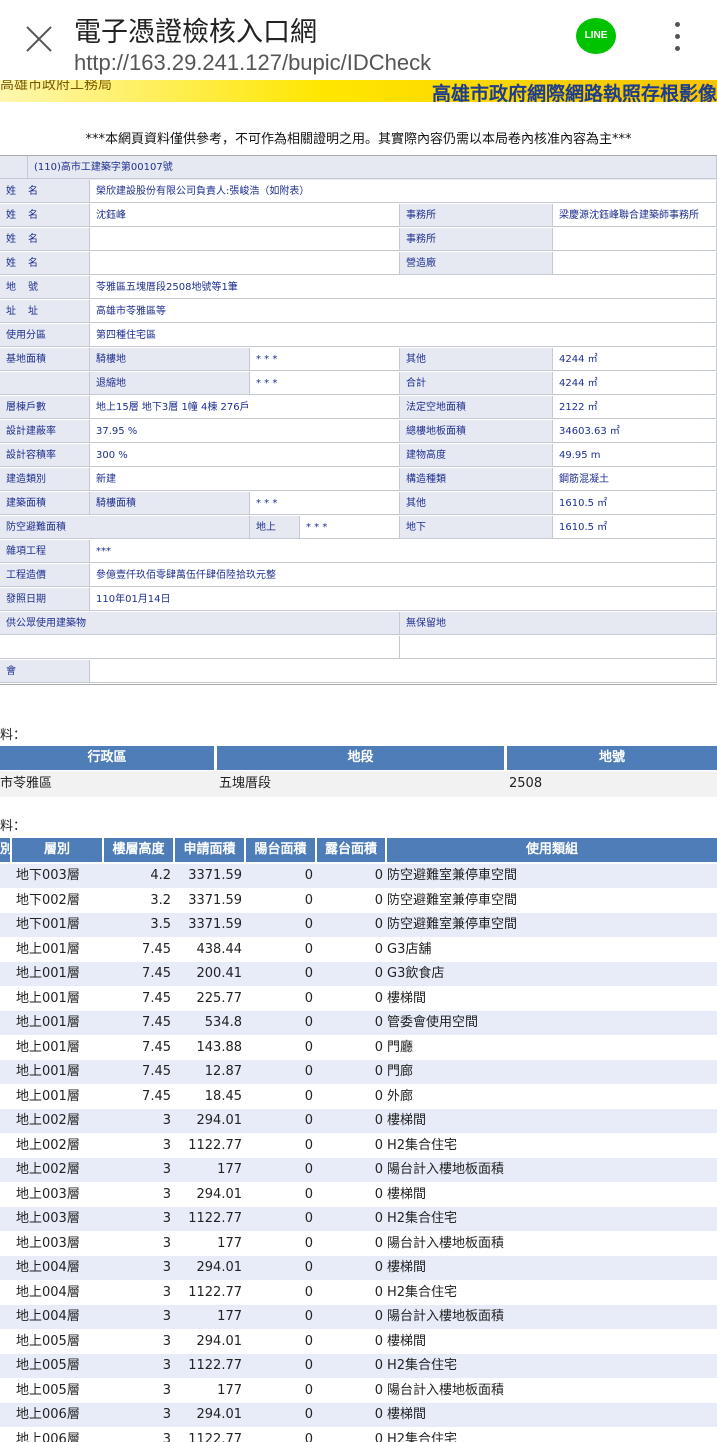 The image size is (717, 1442). Describe the element at coordinates (45, 479) in the screenshot. I see `detail-label: 建造類別` at that location.